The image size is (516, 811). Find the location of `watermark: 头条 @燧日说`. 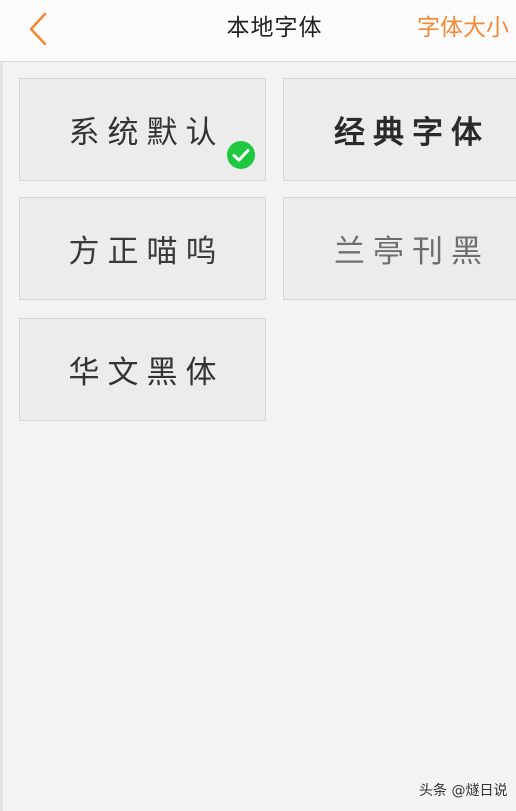

watermark: 头条 @燧日说 is located at coordinates (463, 791).